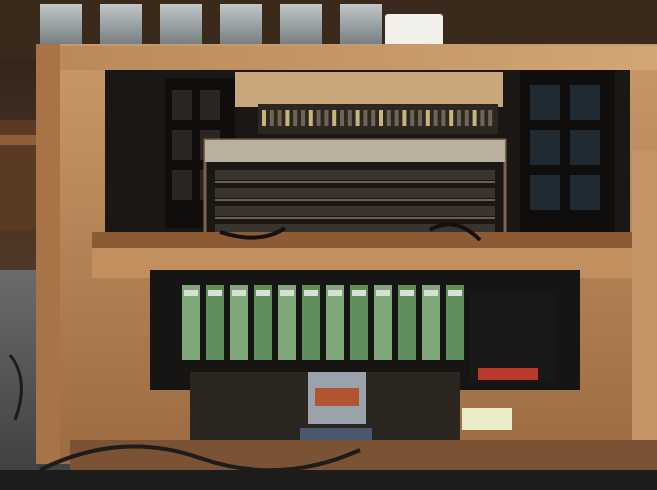 This screenshot has width=657, height=490. Describe the element at coordinates (508, 374) in the screenshot. I see `controller-red-connector` at that location.